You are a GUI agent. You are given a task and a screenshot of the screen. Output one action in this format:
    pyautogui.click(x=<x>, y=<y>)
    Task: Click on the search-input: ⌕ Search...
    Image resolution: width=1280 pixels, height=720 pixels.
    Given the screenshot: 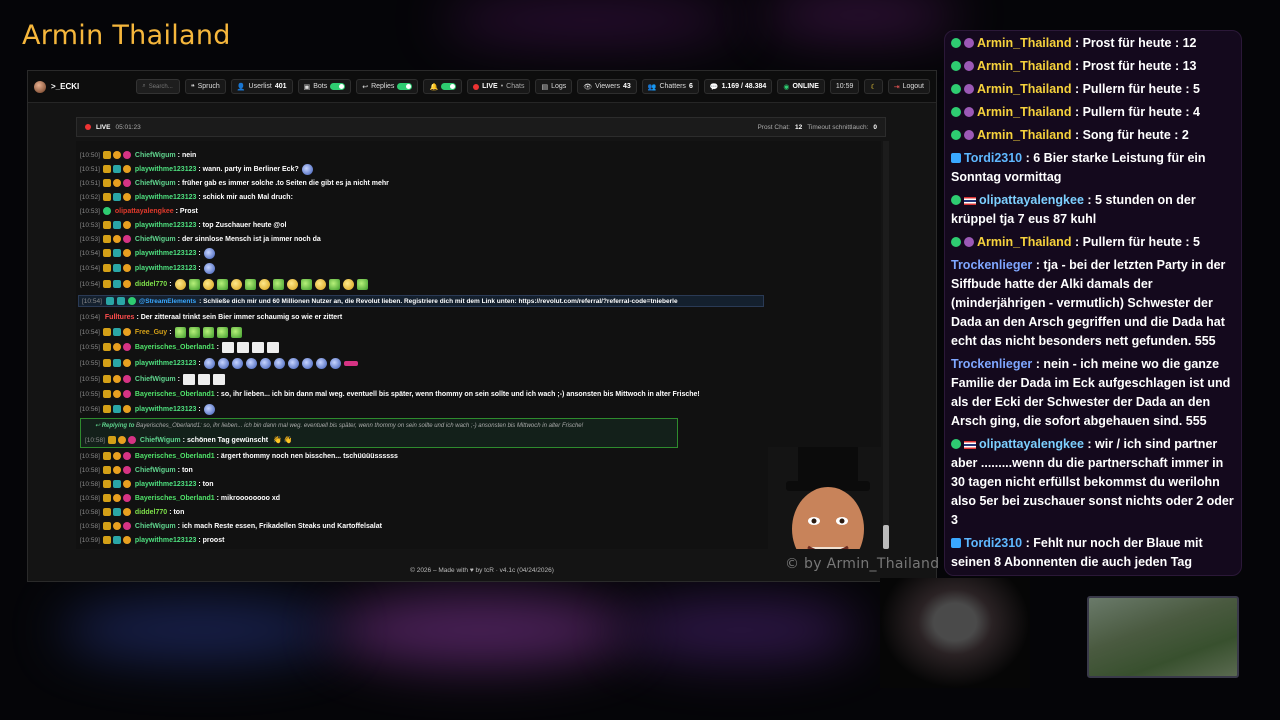 What is the action you would take?
    pyautogui.click(x=158, y=86)
    